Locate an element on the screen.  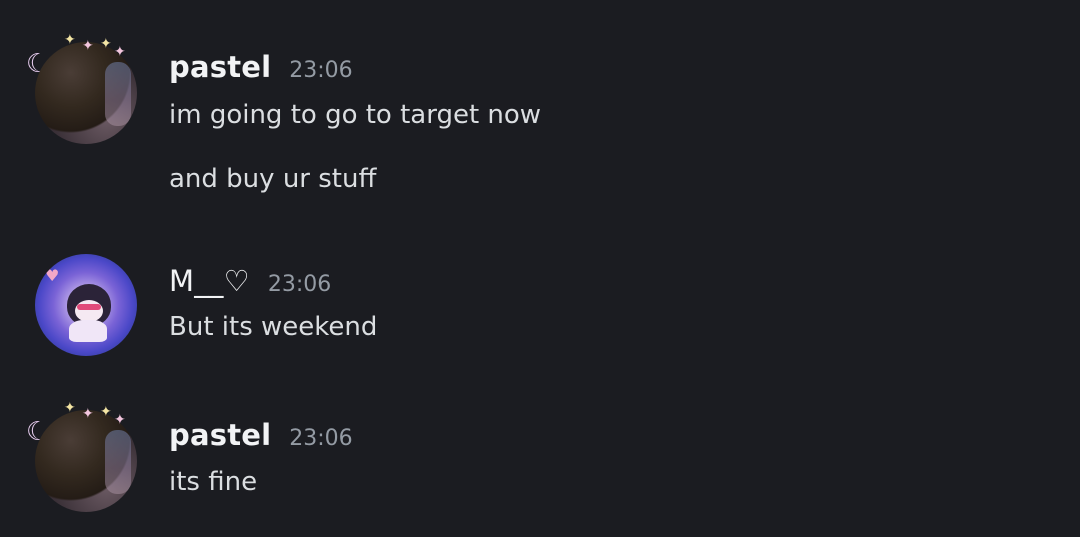
kuromi-avatar-image: ♥ is located at coordinates (86, 305).